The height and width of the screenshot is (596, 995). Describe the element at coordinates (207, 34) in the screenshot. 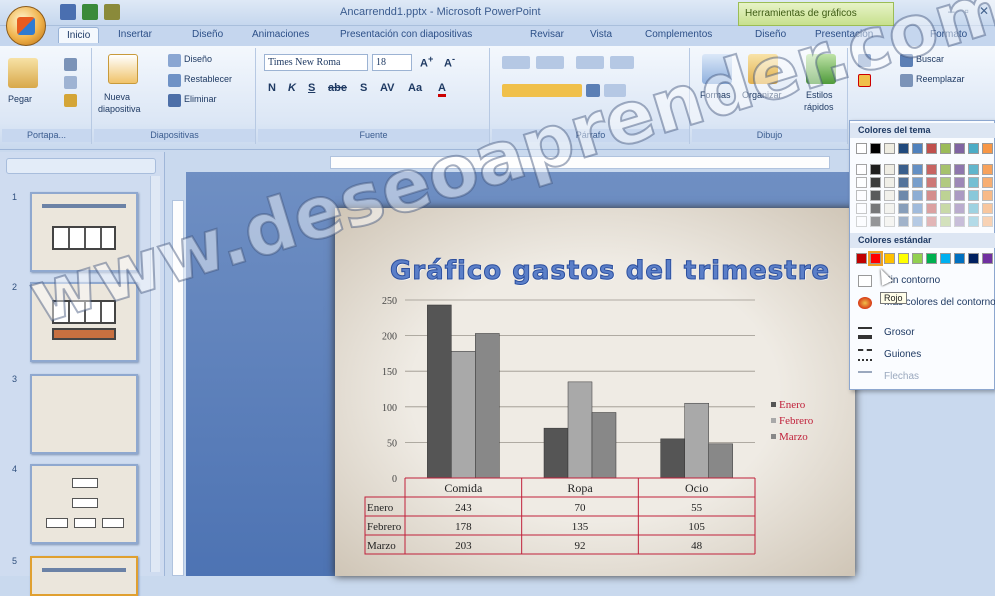

I see `tab-diseno: Diseño` at that location.